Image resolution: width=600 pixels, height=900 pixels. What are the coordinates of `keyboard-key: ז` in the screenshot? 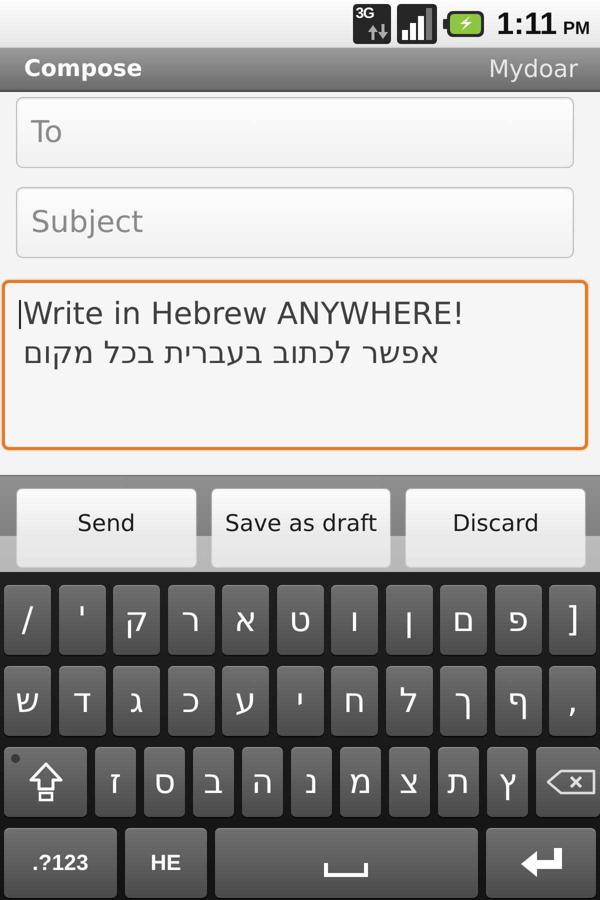 It's located at (115, 782).